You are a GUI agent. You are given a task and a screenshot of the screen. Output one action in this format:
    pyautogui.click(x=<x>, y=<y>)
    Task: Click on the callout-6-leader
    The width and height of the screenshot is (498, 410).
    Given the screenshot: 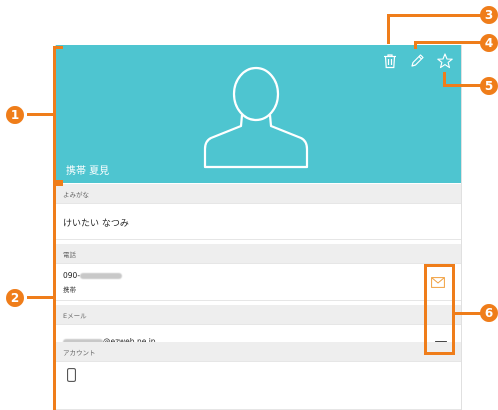 What is the action you would take?
    pyautogui.click(x=469, y=313)
    